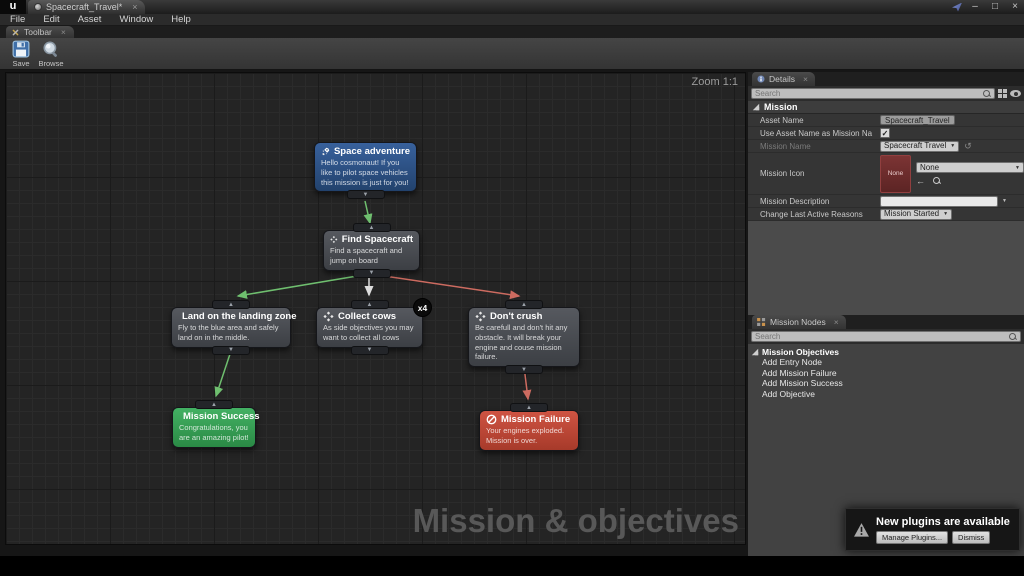  I want to click on mission-description-input, so click(939, 201).